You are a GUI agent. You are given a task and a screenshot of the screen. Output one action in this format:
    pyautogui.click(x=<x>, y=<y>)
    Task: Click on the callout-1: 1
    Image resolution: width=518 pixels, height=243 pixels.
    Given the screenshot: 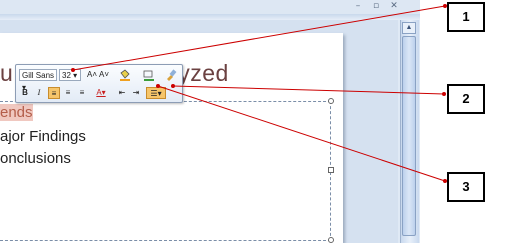 What is the action you would take?
    pyautogui.click(x=466, y=17)
    